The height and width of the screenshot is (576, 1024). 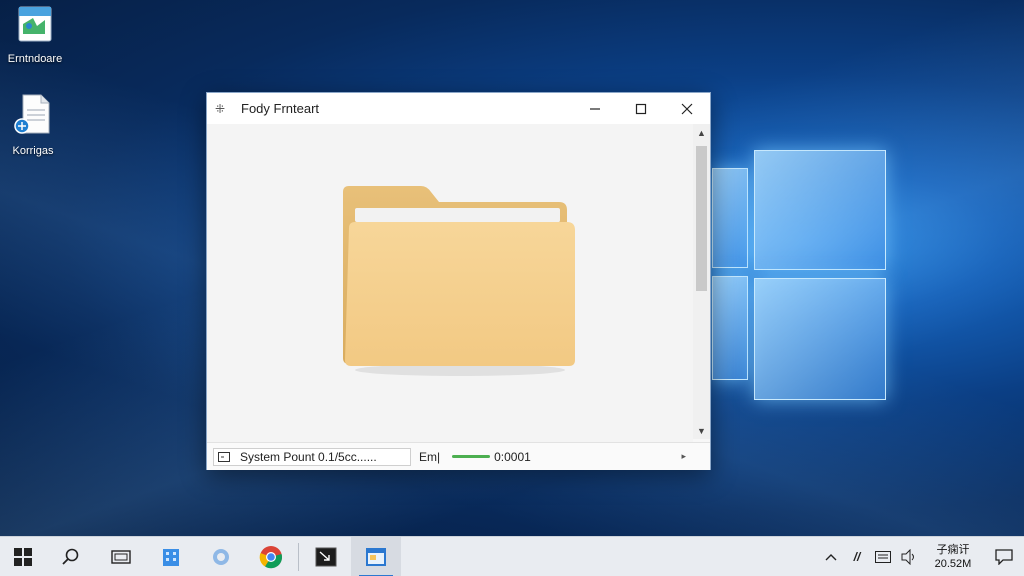 What do you see at coordinates (280, 108) in the screenshot?
I see `window-title: Fody Frnteart` at bounding box center [280, 108].